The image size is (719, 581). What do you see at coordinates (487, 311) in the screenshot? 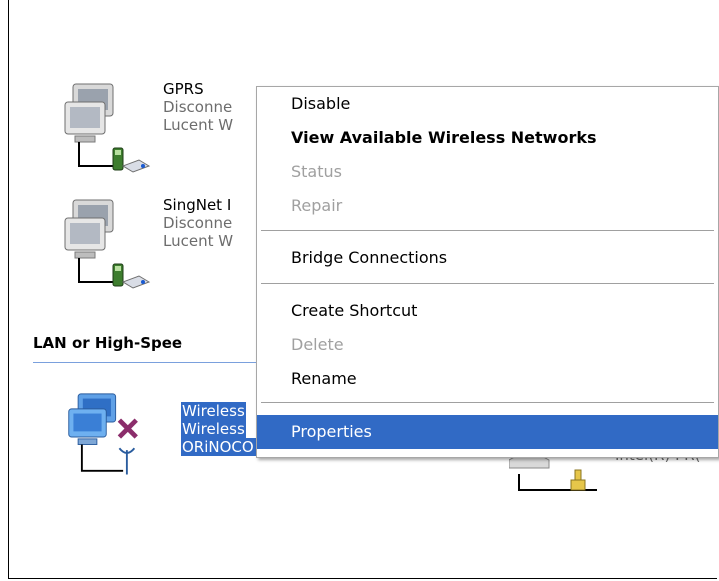
I see `menu-item-create-shortcut: Create Shortcut` at bounding box center [487, 311].